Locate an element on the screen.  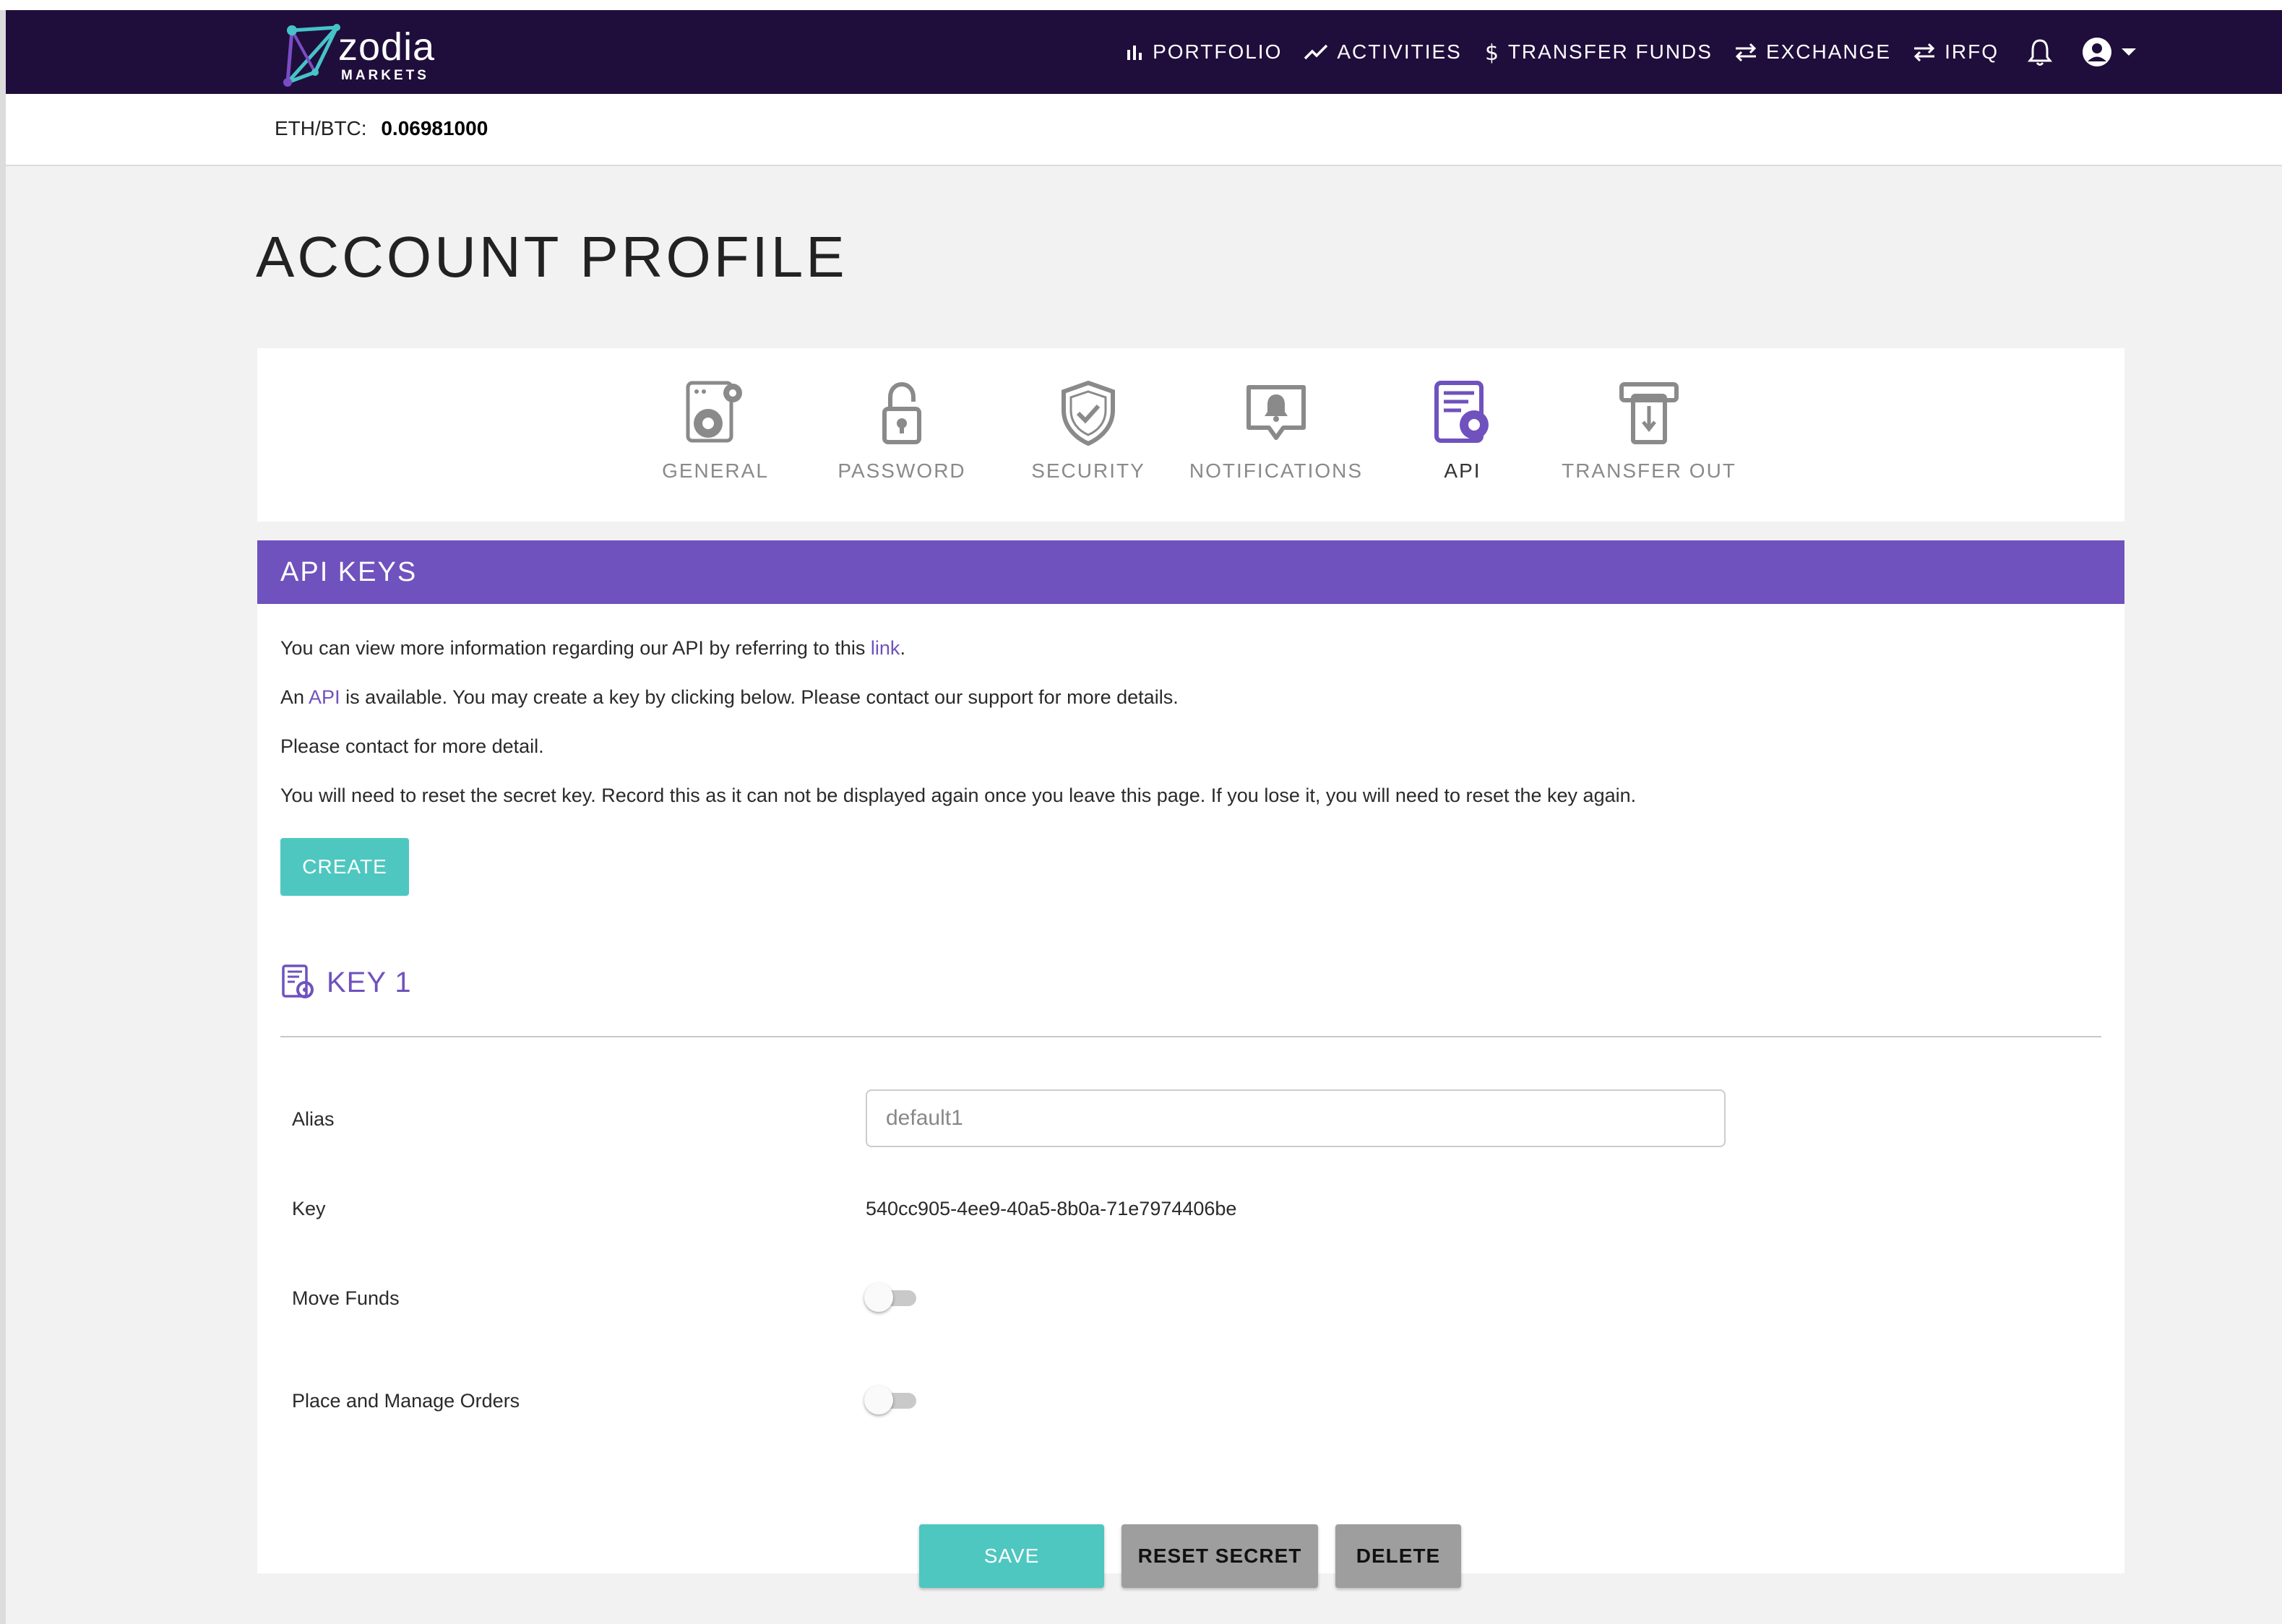
tab-security: SECURITY is located at coordinates (1088, 430).